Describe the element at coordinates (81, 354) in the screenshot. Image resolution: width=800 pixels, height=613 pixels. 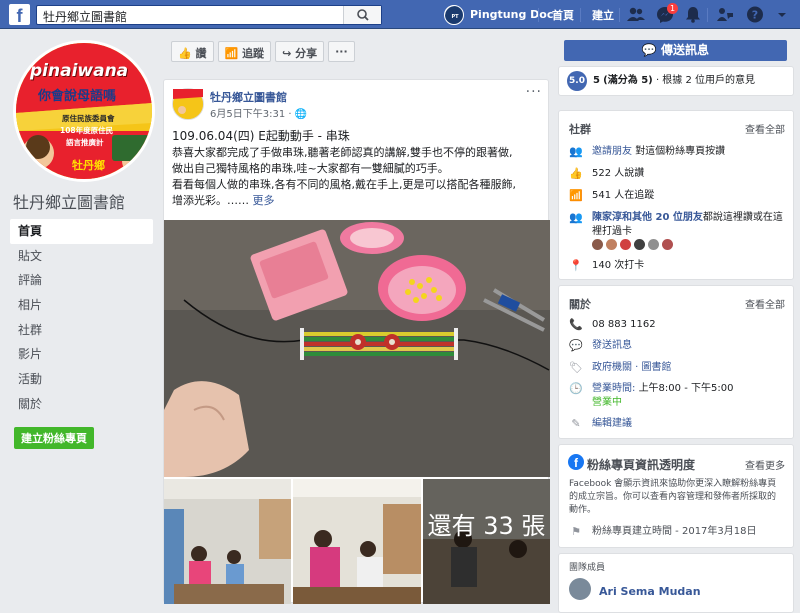
I see `sidebar-item-videos: 影片` at that location.